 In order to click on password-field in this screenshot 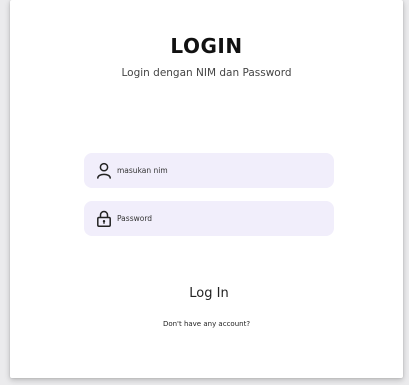, I will do `click(209, 218)`.